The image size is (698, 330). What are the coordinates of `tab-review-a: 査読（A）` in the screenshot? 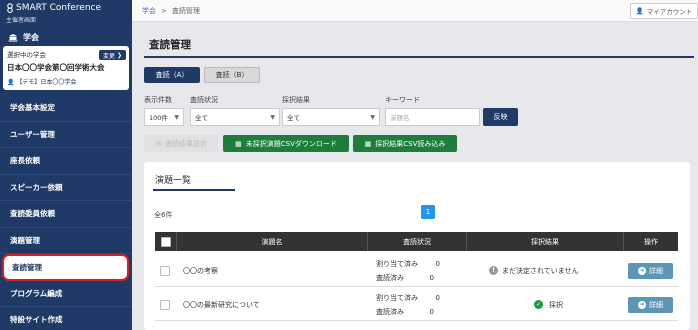 It's located at (172, 75).